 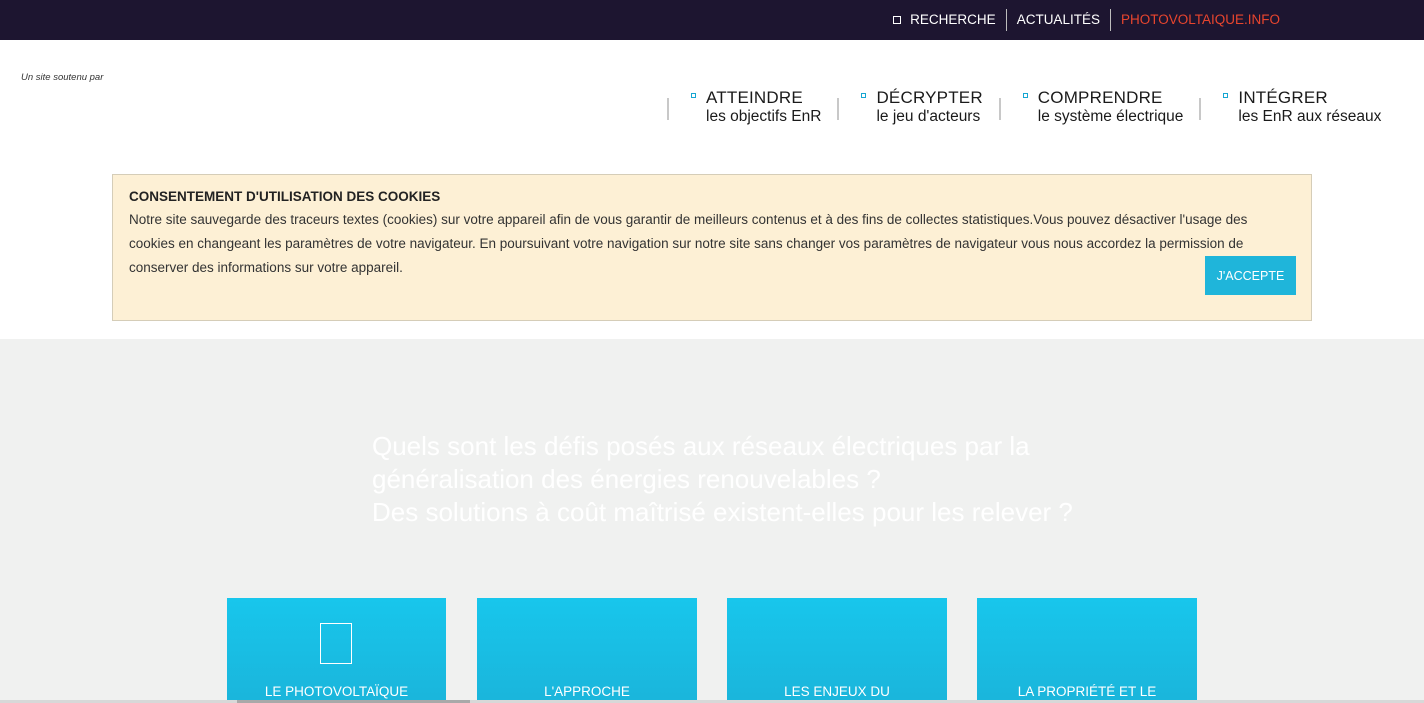 I want to click on search-label: RECHERCHE, so click(x=953, y=19).